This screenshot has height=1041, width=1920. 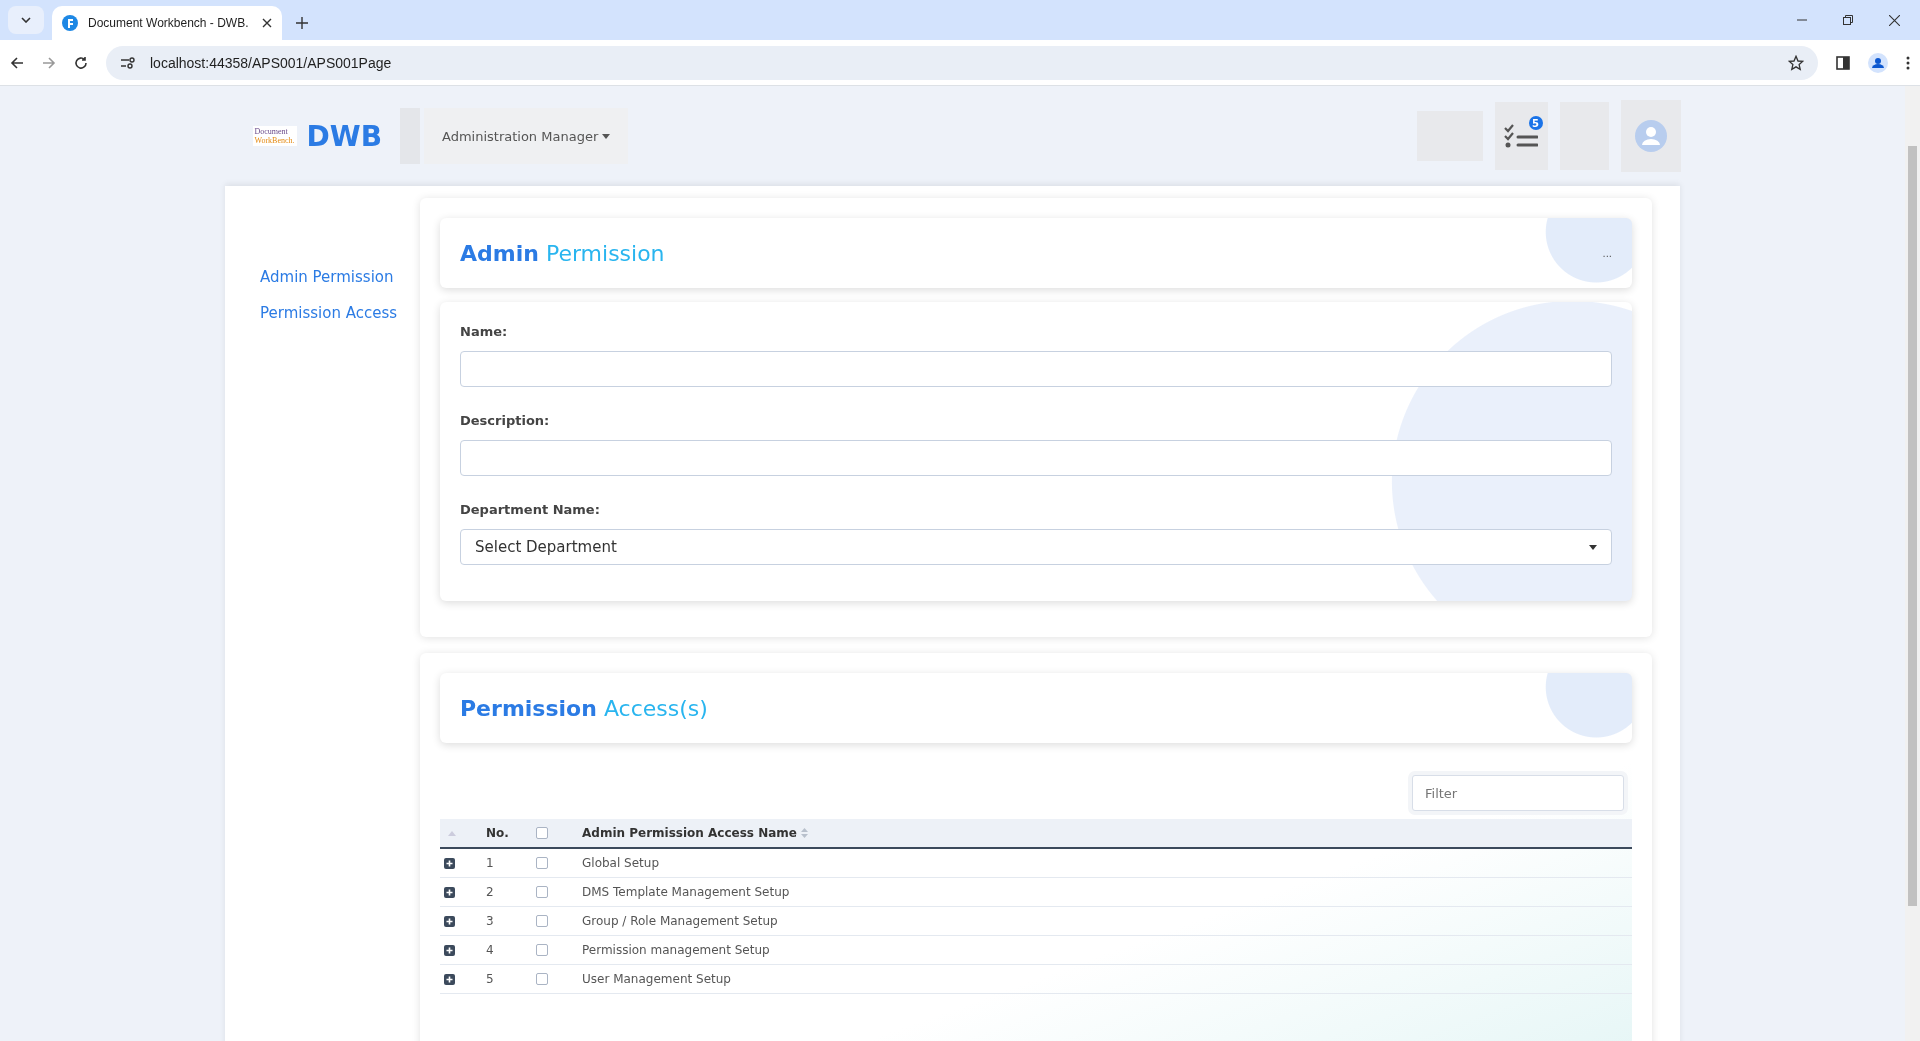 What do you see at coordinates (1107, 833) in the screenshot?
I see `column-header: Admin Permission Access Name` at bounding box center [1107, 833].